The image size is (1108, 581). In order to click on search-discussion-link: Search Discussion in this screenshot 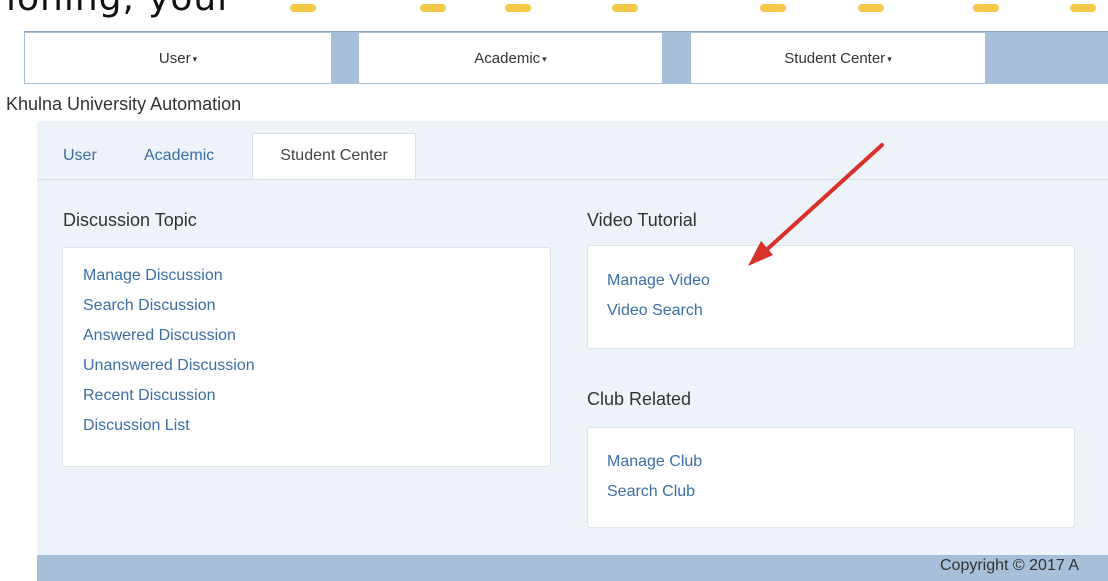, I will do `click(316, 306)`.